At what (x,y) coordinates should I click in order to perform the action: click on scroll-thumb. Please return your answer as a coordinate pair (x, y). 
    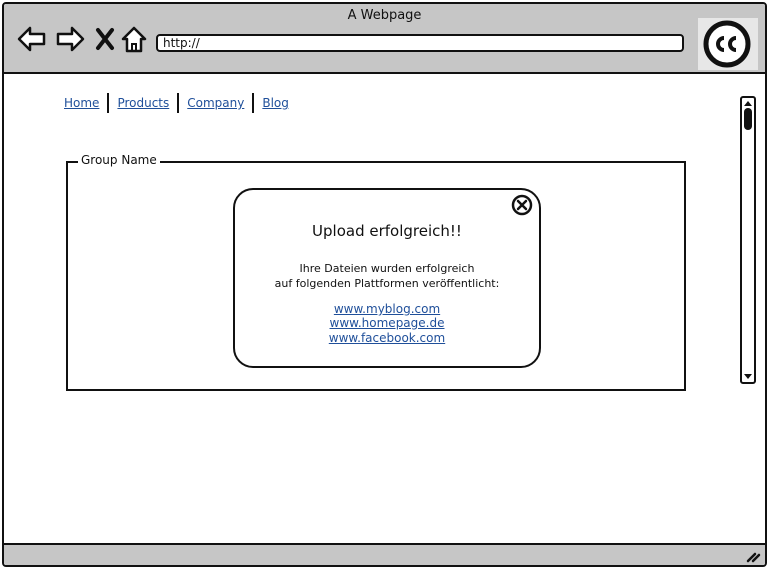
    Looking at the image, I should click on (748, 119).